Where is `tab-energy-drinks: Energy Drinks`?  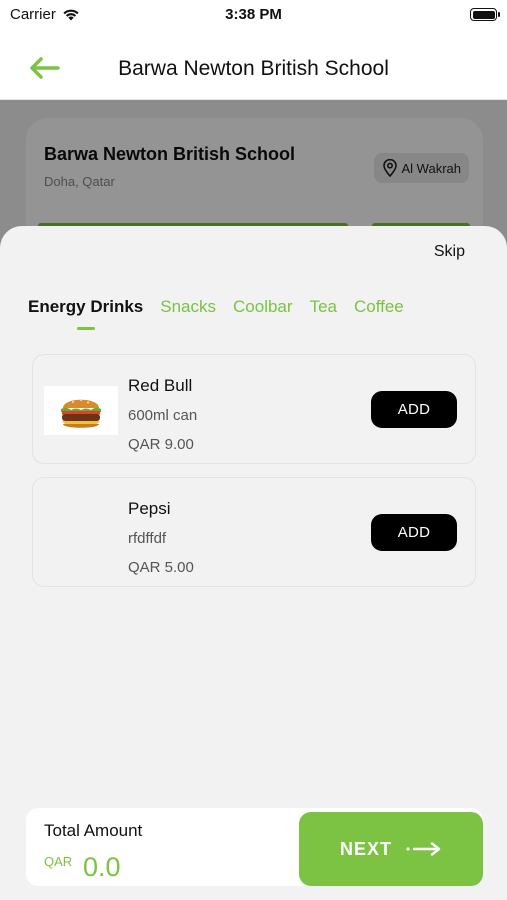
tab-energy-drinks: Energy Drinks is located at coordinates (85, 313).